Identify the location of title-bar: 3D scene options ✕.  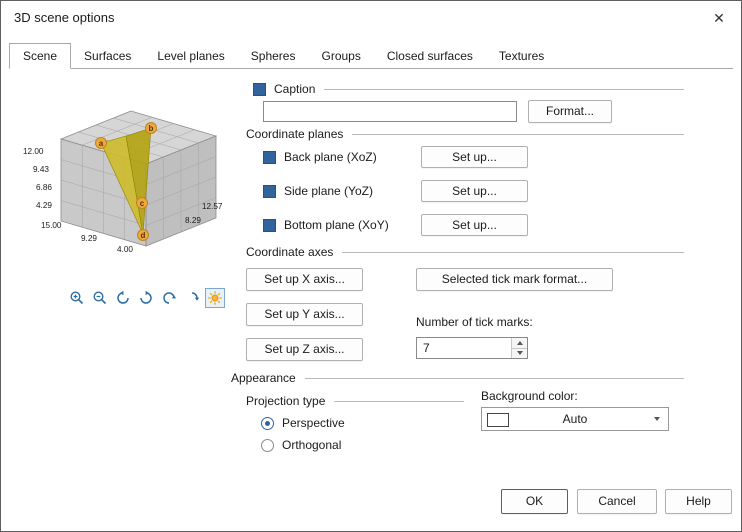
(371, 17).